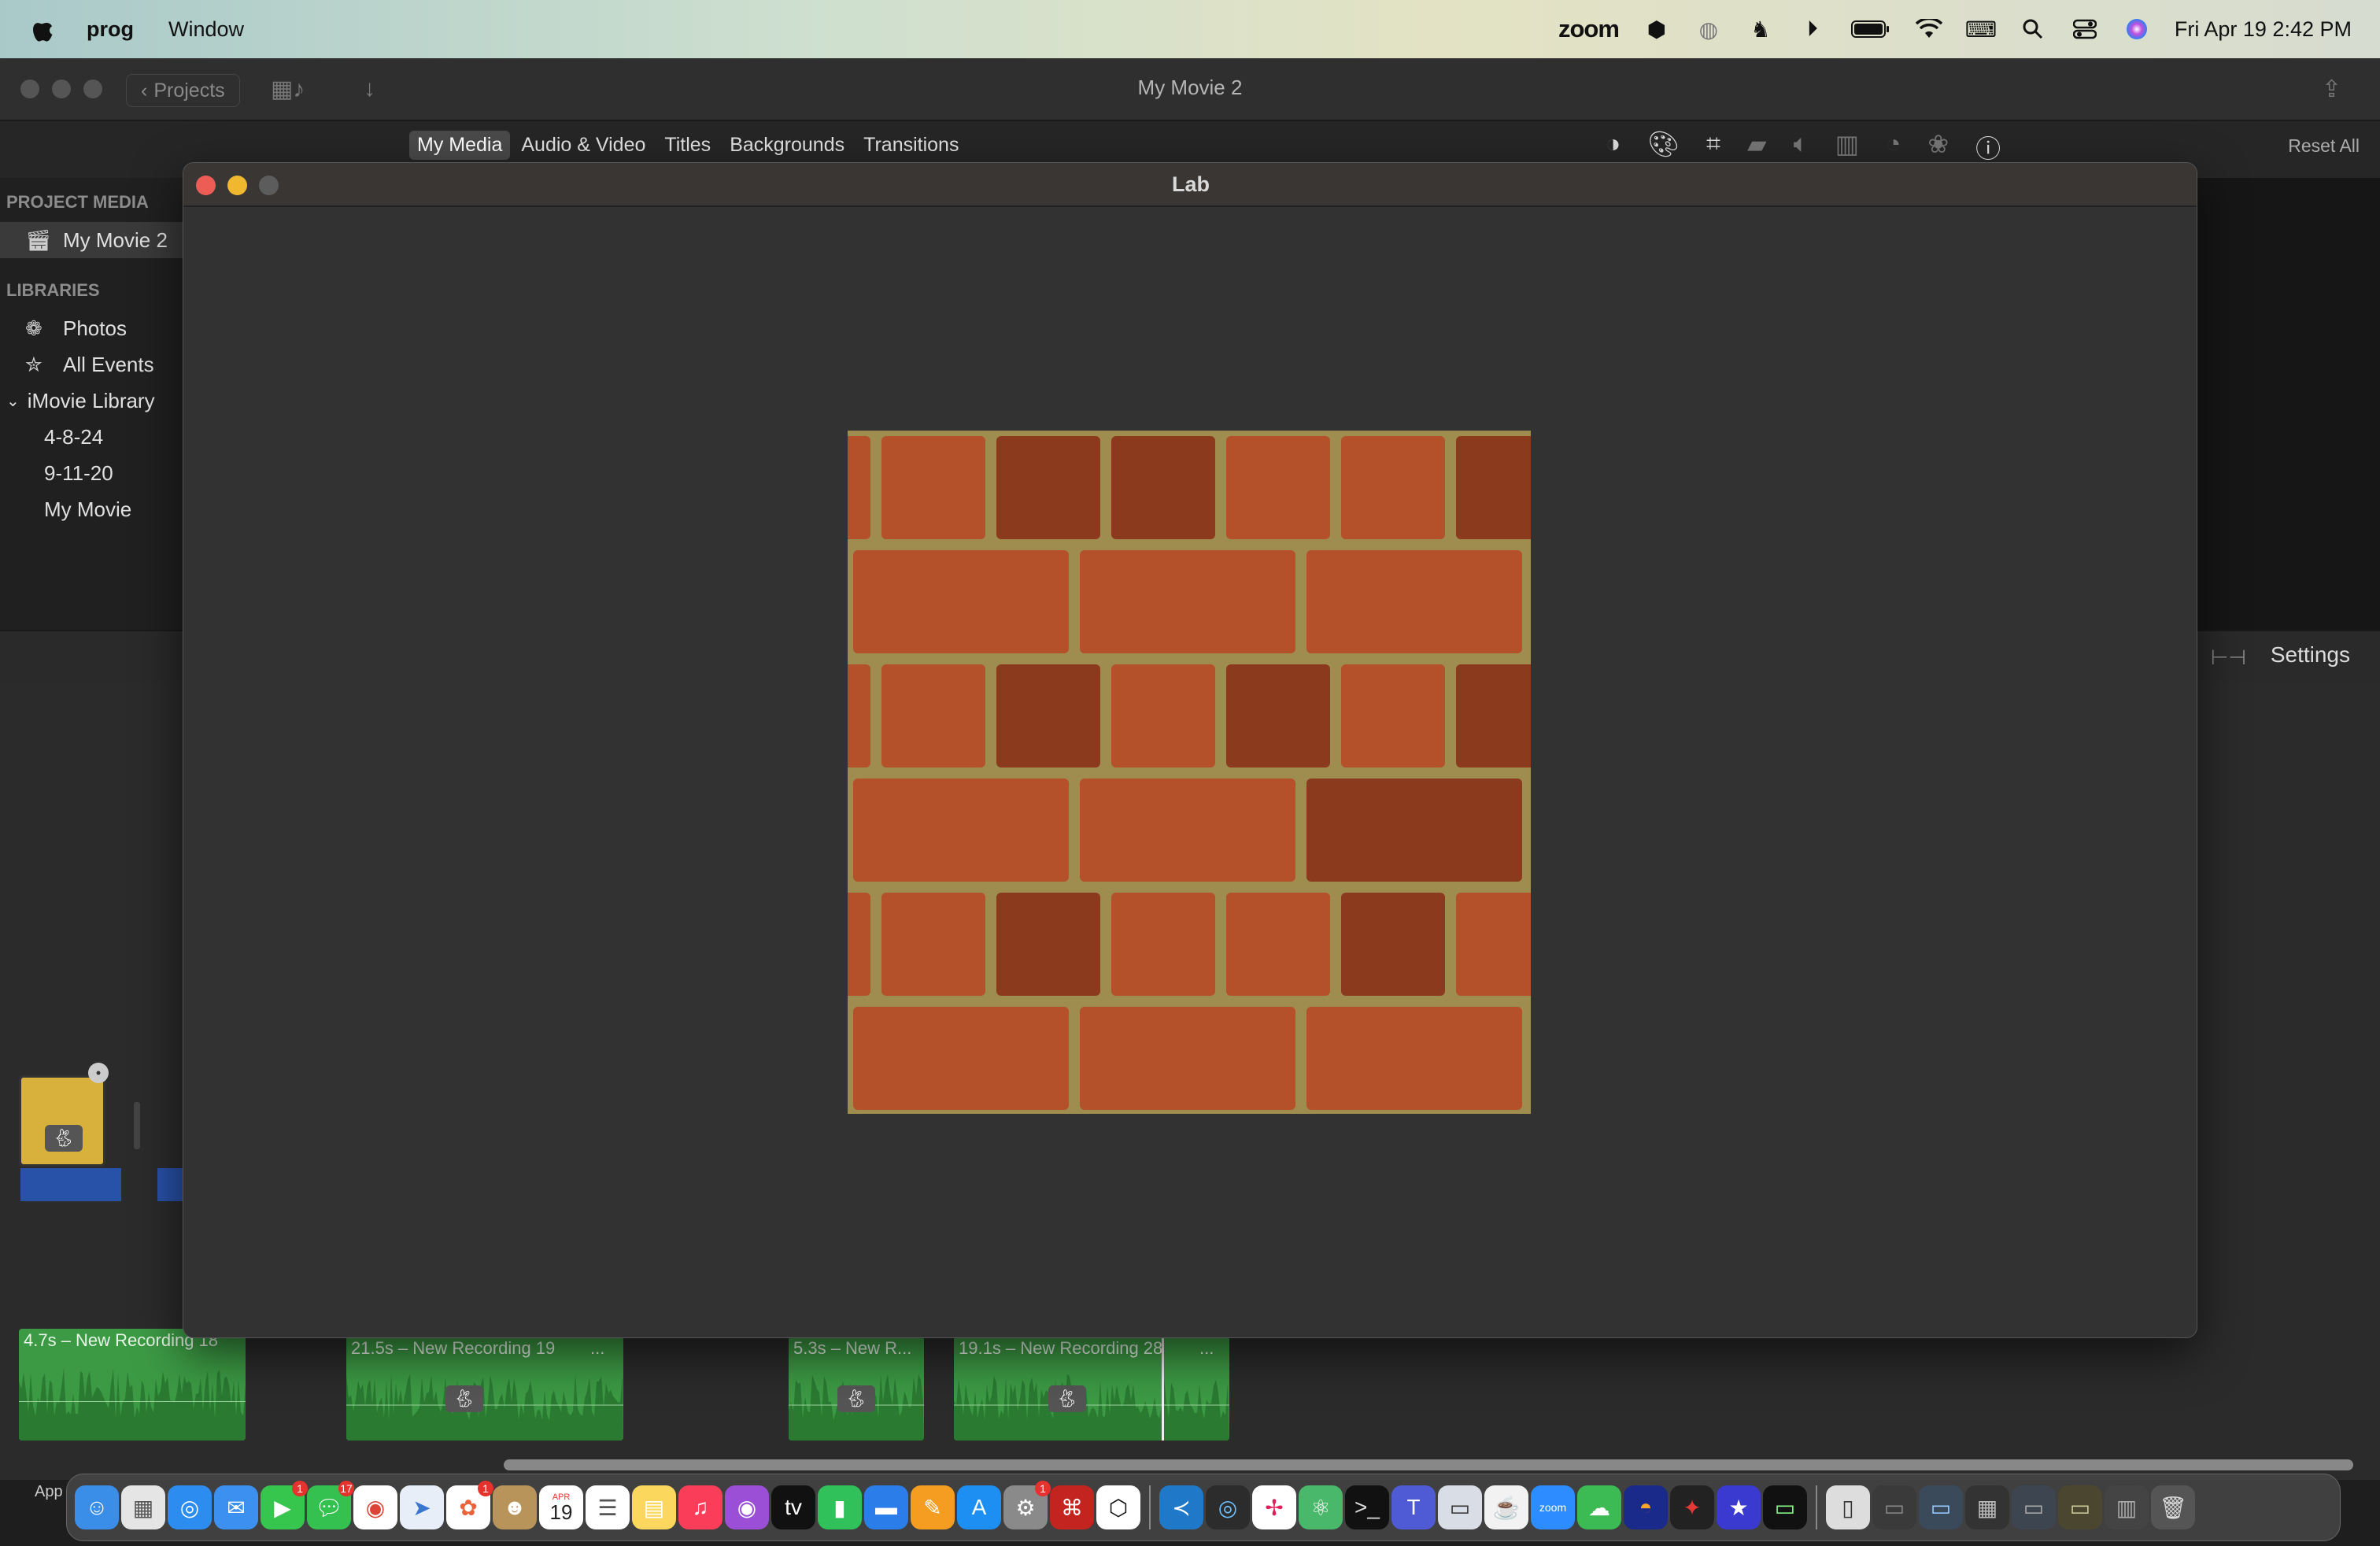 Image resolution: width=2380 pixels, height=1546 pixels. What do you see at coordinates (375, 1507) in the screenshot?
I see `chrome-icon: ◉` at bounding box center [375, 1507].